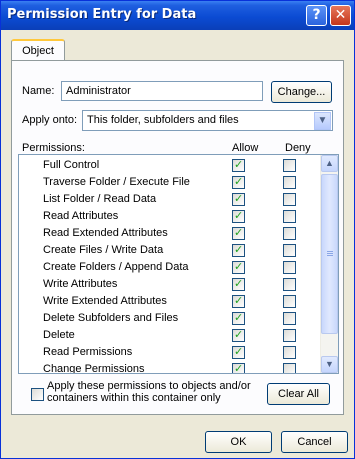  I want to click on permission-row: Traverse Folder / Execute File ✓, so click(170, 182).